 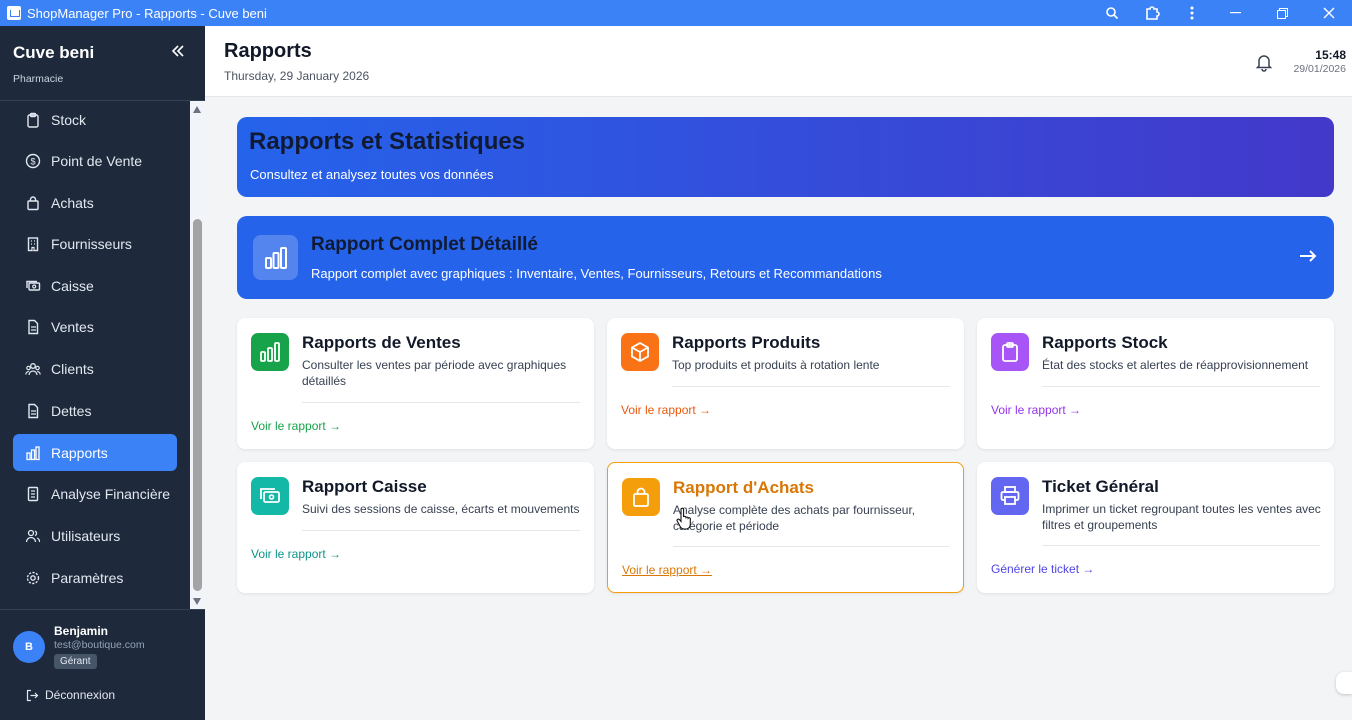 I want to click on user-name: Benjamin, so click(x=81, y=631).